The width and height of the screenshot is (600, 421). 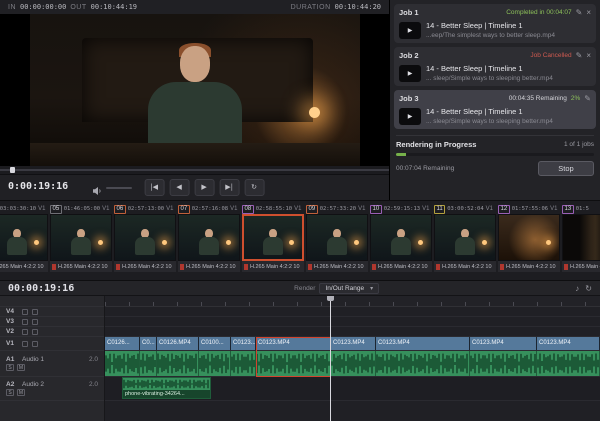 I want to click on track-header-a1: A1 Audio 1 2.0 S M, so click(x=52, y=364).